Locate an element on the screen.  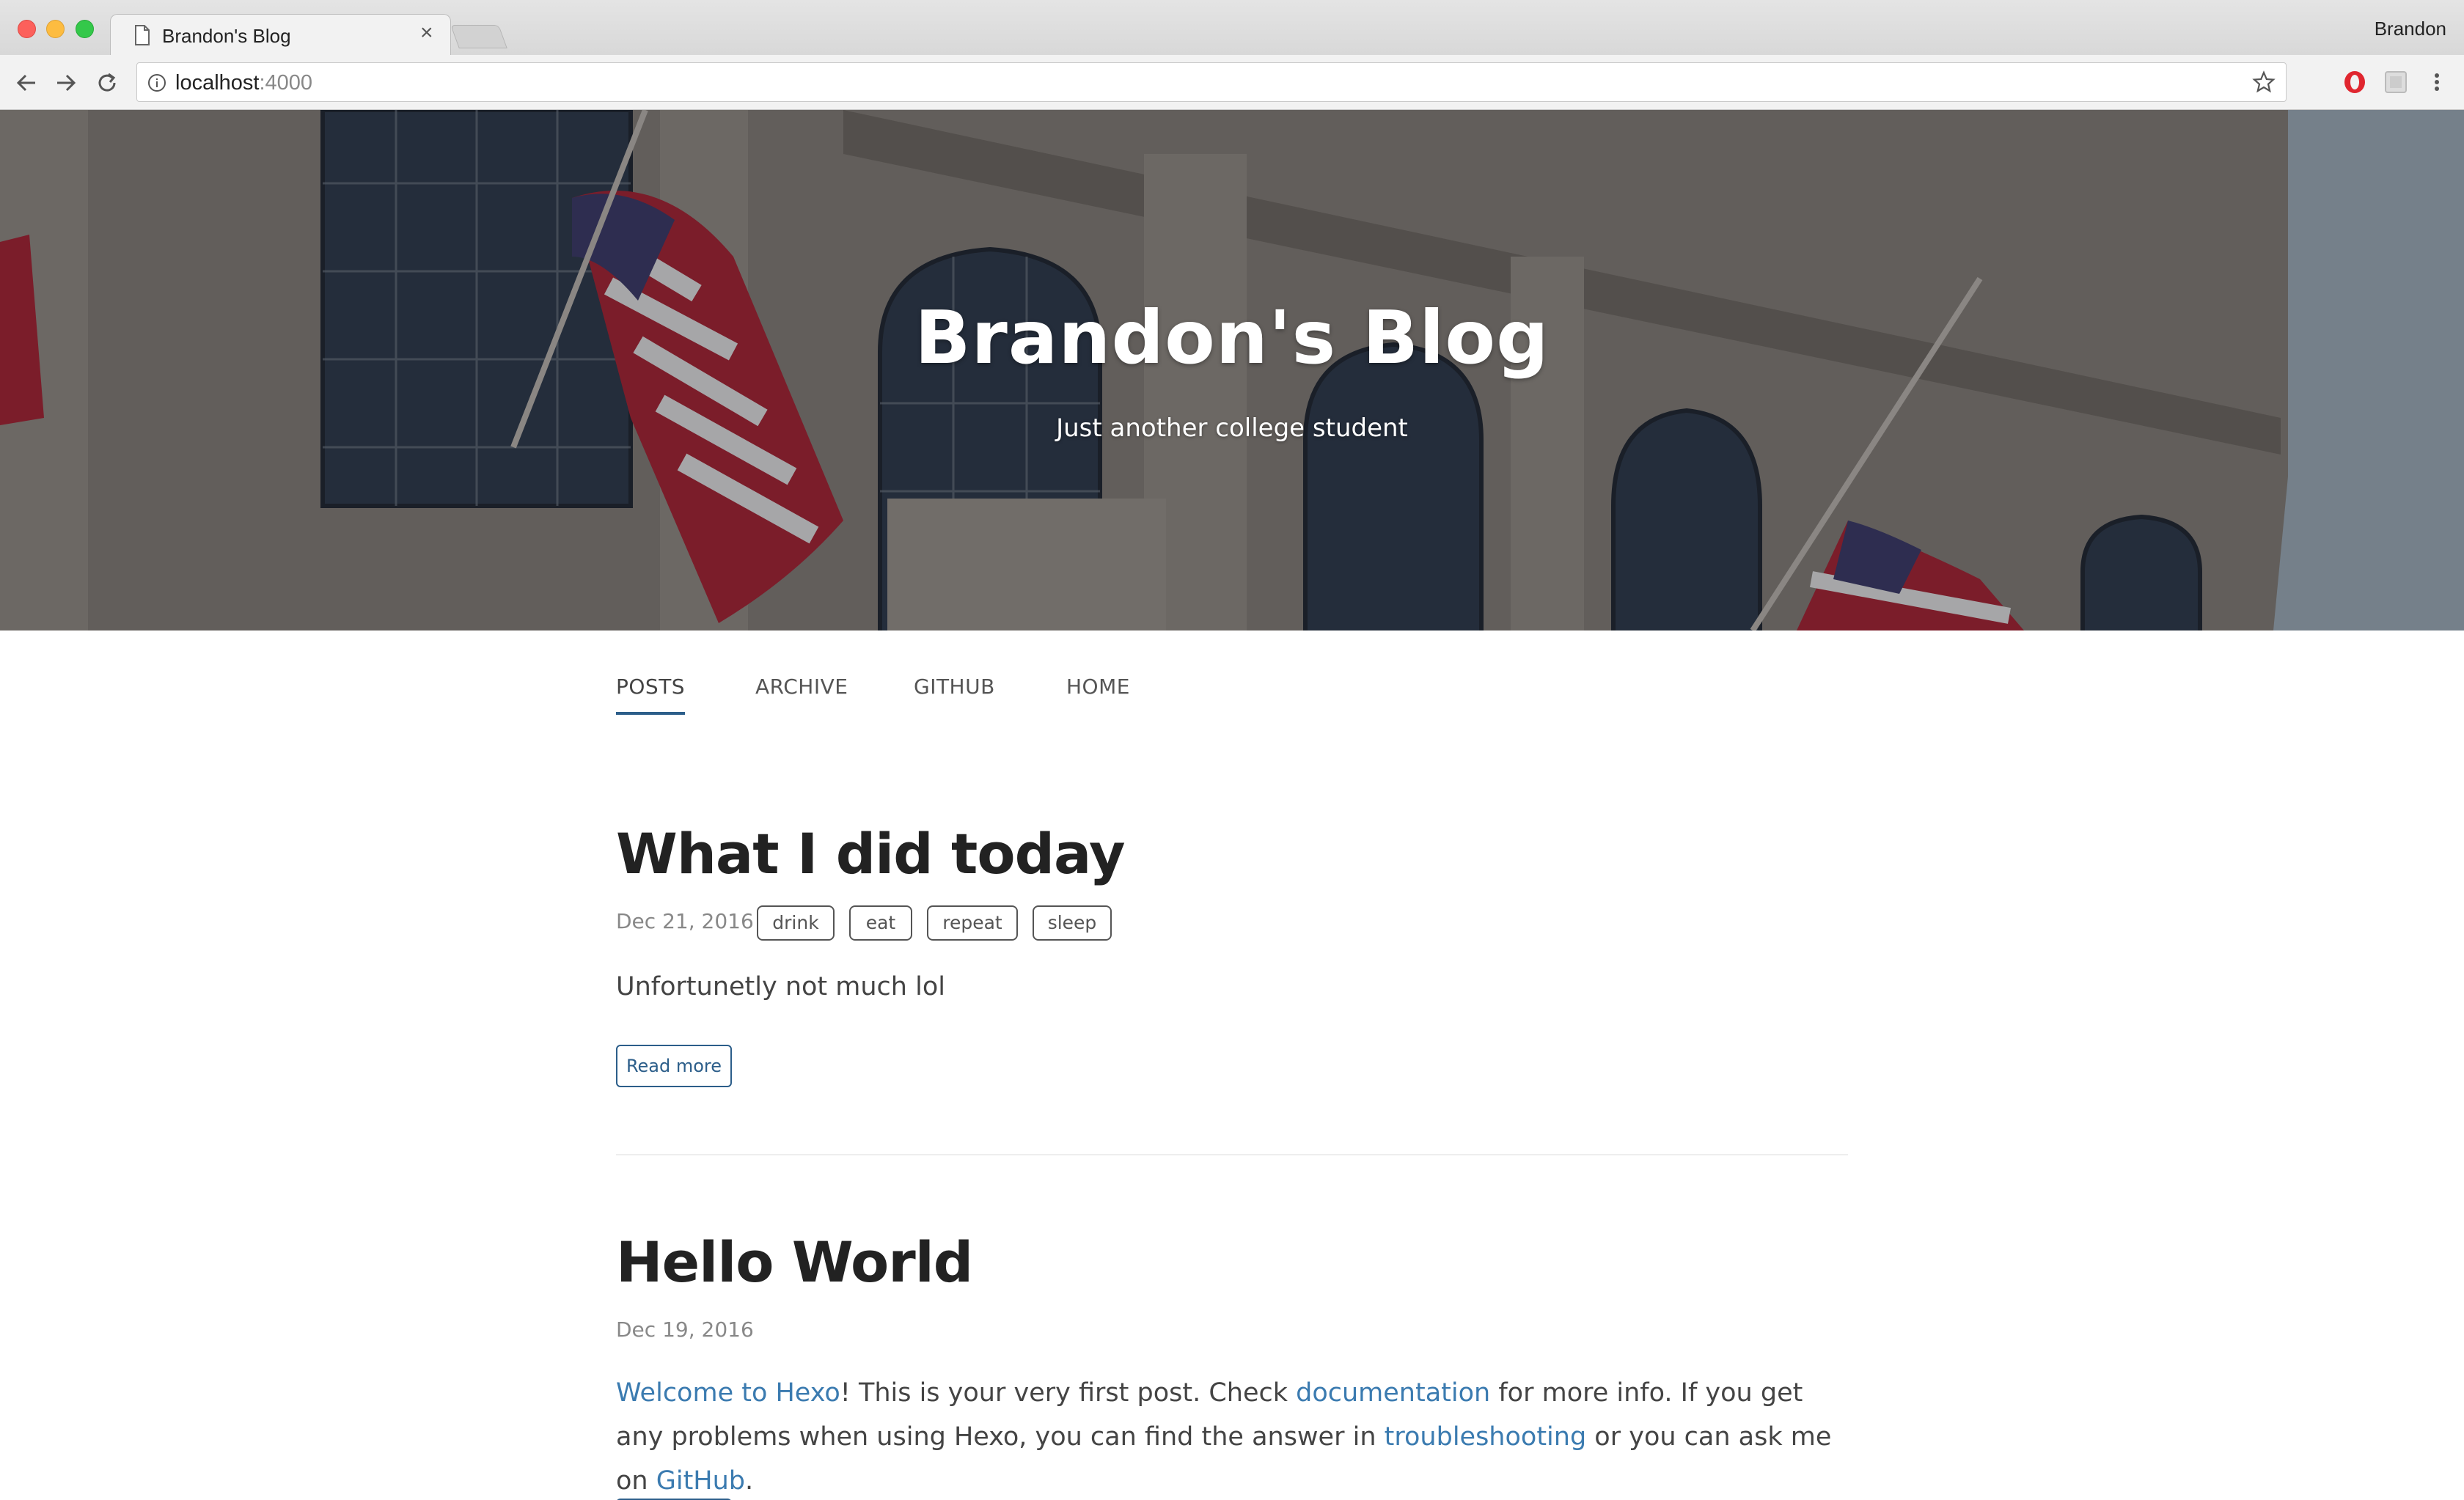
url-host: localhost is located at coordinates (217, 83).